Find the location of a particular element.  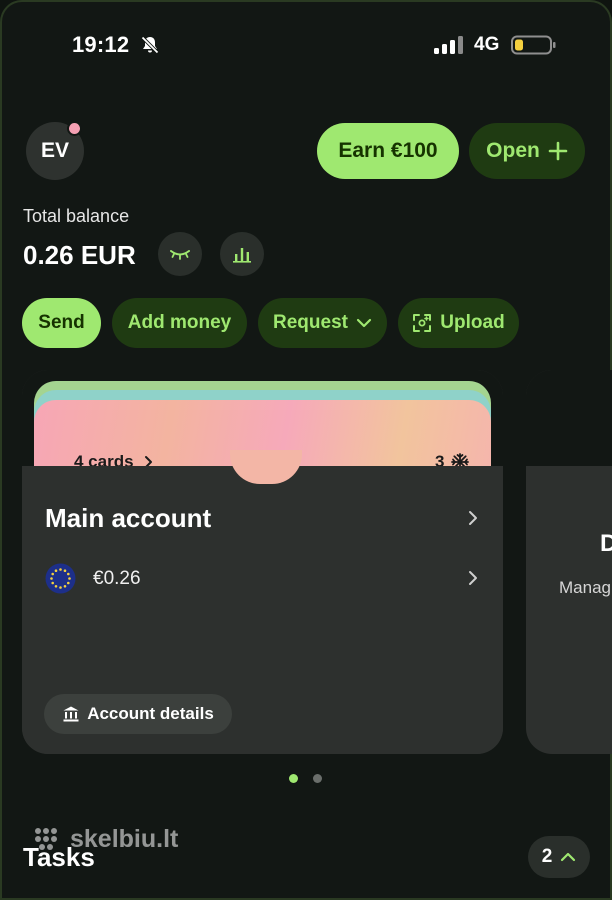

send-button: Send is located at coordinates (61, 323).